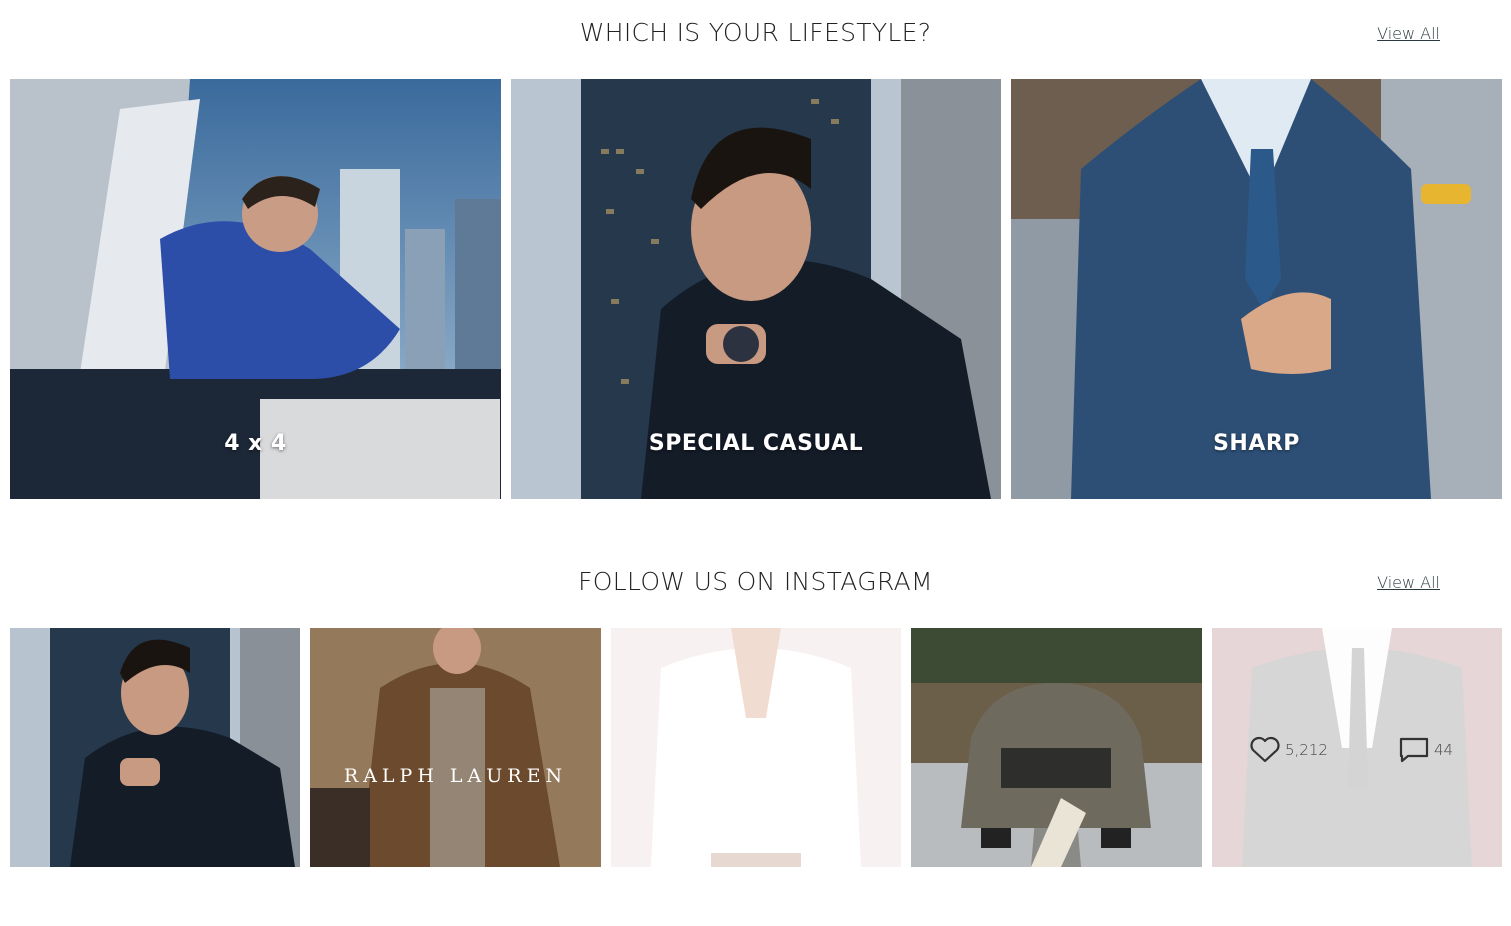  What do you see at coordinates (756, 443) in the screenshot?
I see `lifestyle-tile-special-casual-label: SPECIAL CASUAL` at bounding box center [756, 443].